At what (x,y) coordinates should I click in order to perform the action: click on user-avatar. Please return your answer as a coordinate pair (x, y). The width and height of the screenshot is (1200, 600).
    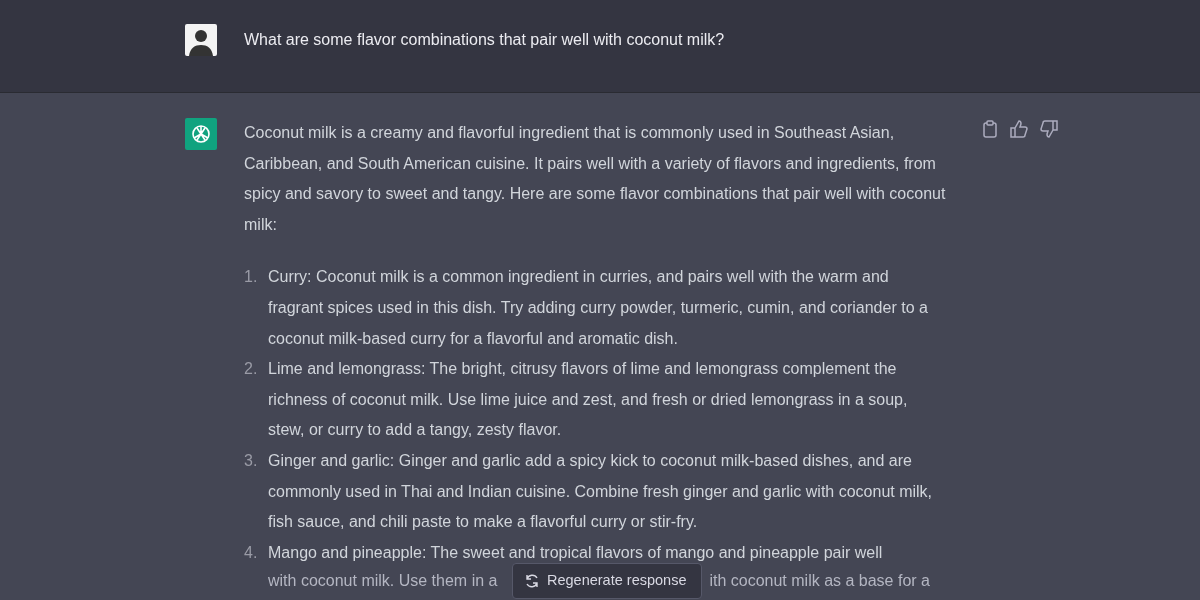
    Looking at the image, I should click on (201, 40).